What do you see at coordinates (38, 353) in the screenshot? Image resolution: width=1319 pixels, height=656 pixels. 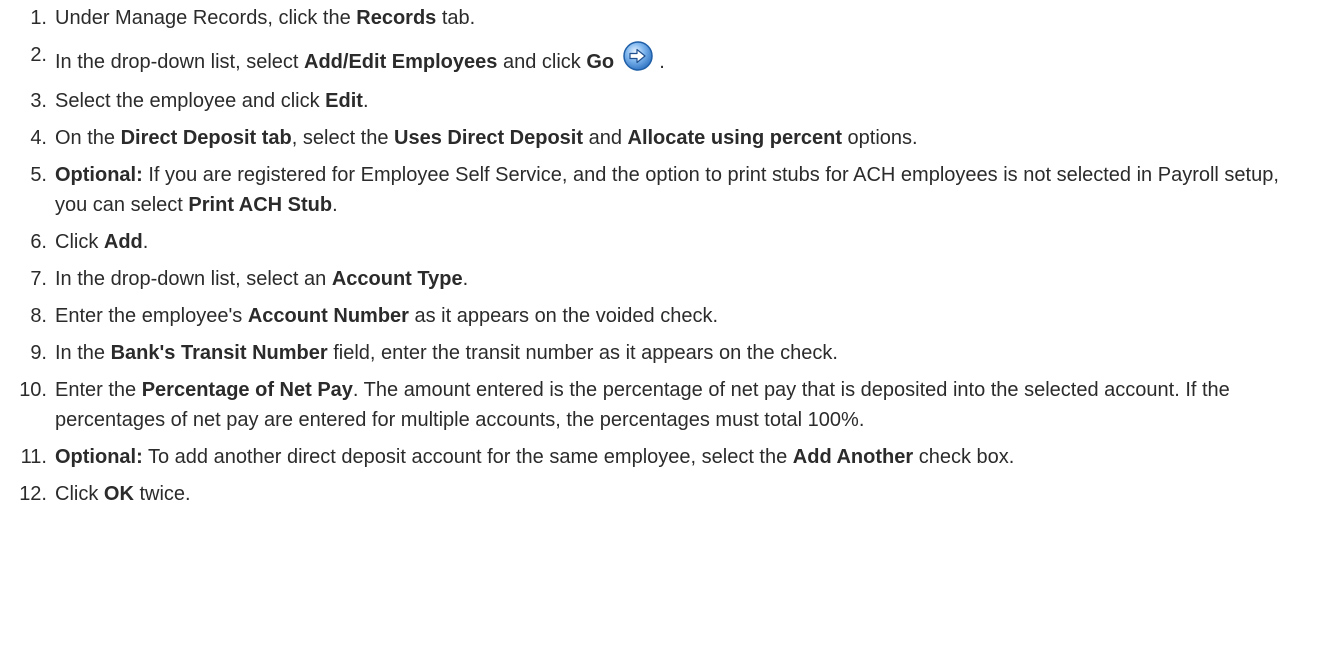 I see `step-number: 9.` at bounding box center [38, 353].